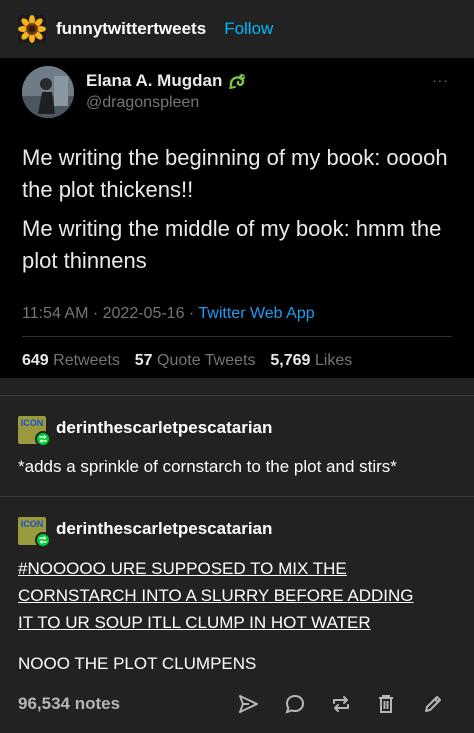 The width and height of the screenshot is (474, 733). What do you see at coordinates (137, 663) in the screenshot?
I see `reblog-text: NOOO THE PLOT CLUMPENS` at bounding box center [137, 663].